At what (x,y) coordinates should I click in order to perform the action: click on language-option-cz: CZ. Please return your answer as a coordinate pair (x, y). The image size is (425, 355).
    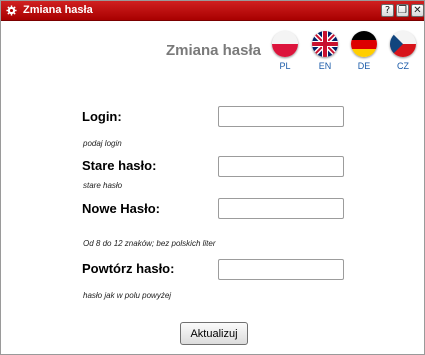
    Looking at the image, I should click on (403, 53).